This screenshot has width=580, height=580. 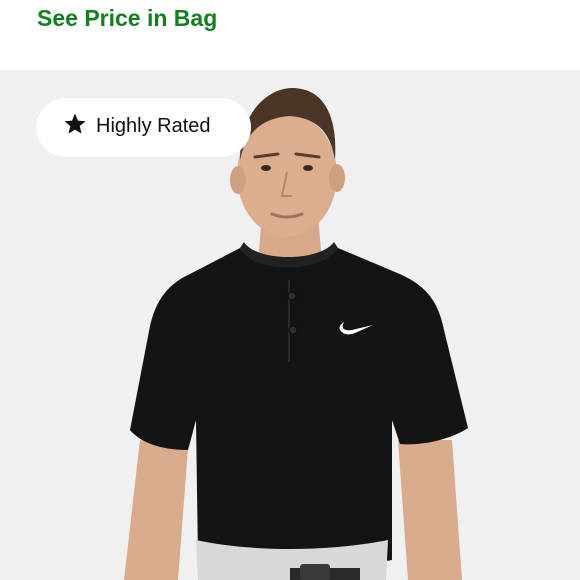 I want to click on shirt-button-bottom, so click(x=293, y=330).